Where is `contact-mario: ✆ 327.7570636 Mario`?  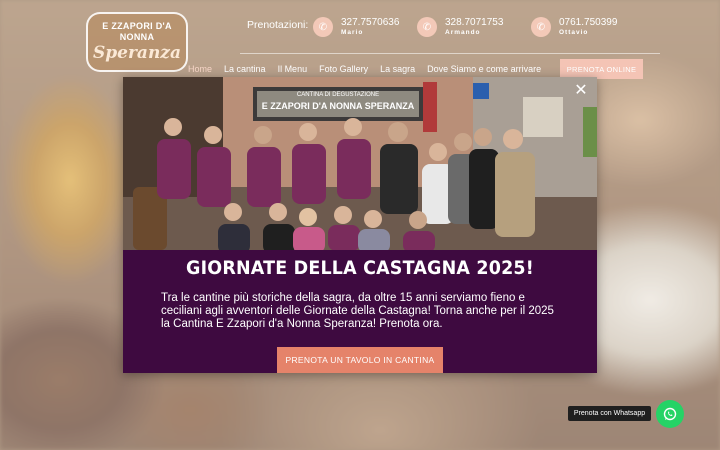
contact-mario: ✆ 327.7570636 Mario is located at coordinates (356, 27).